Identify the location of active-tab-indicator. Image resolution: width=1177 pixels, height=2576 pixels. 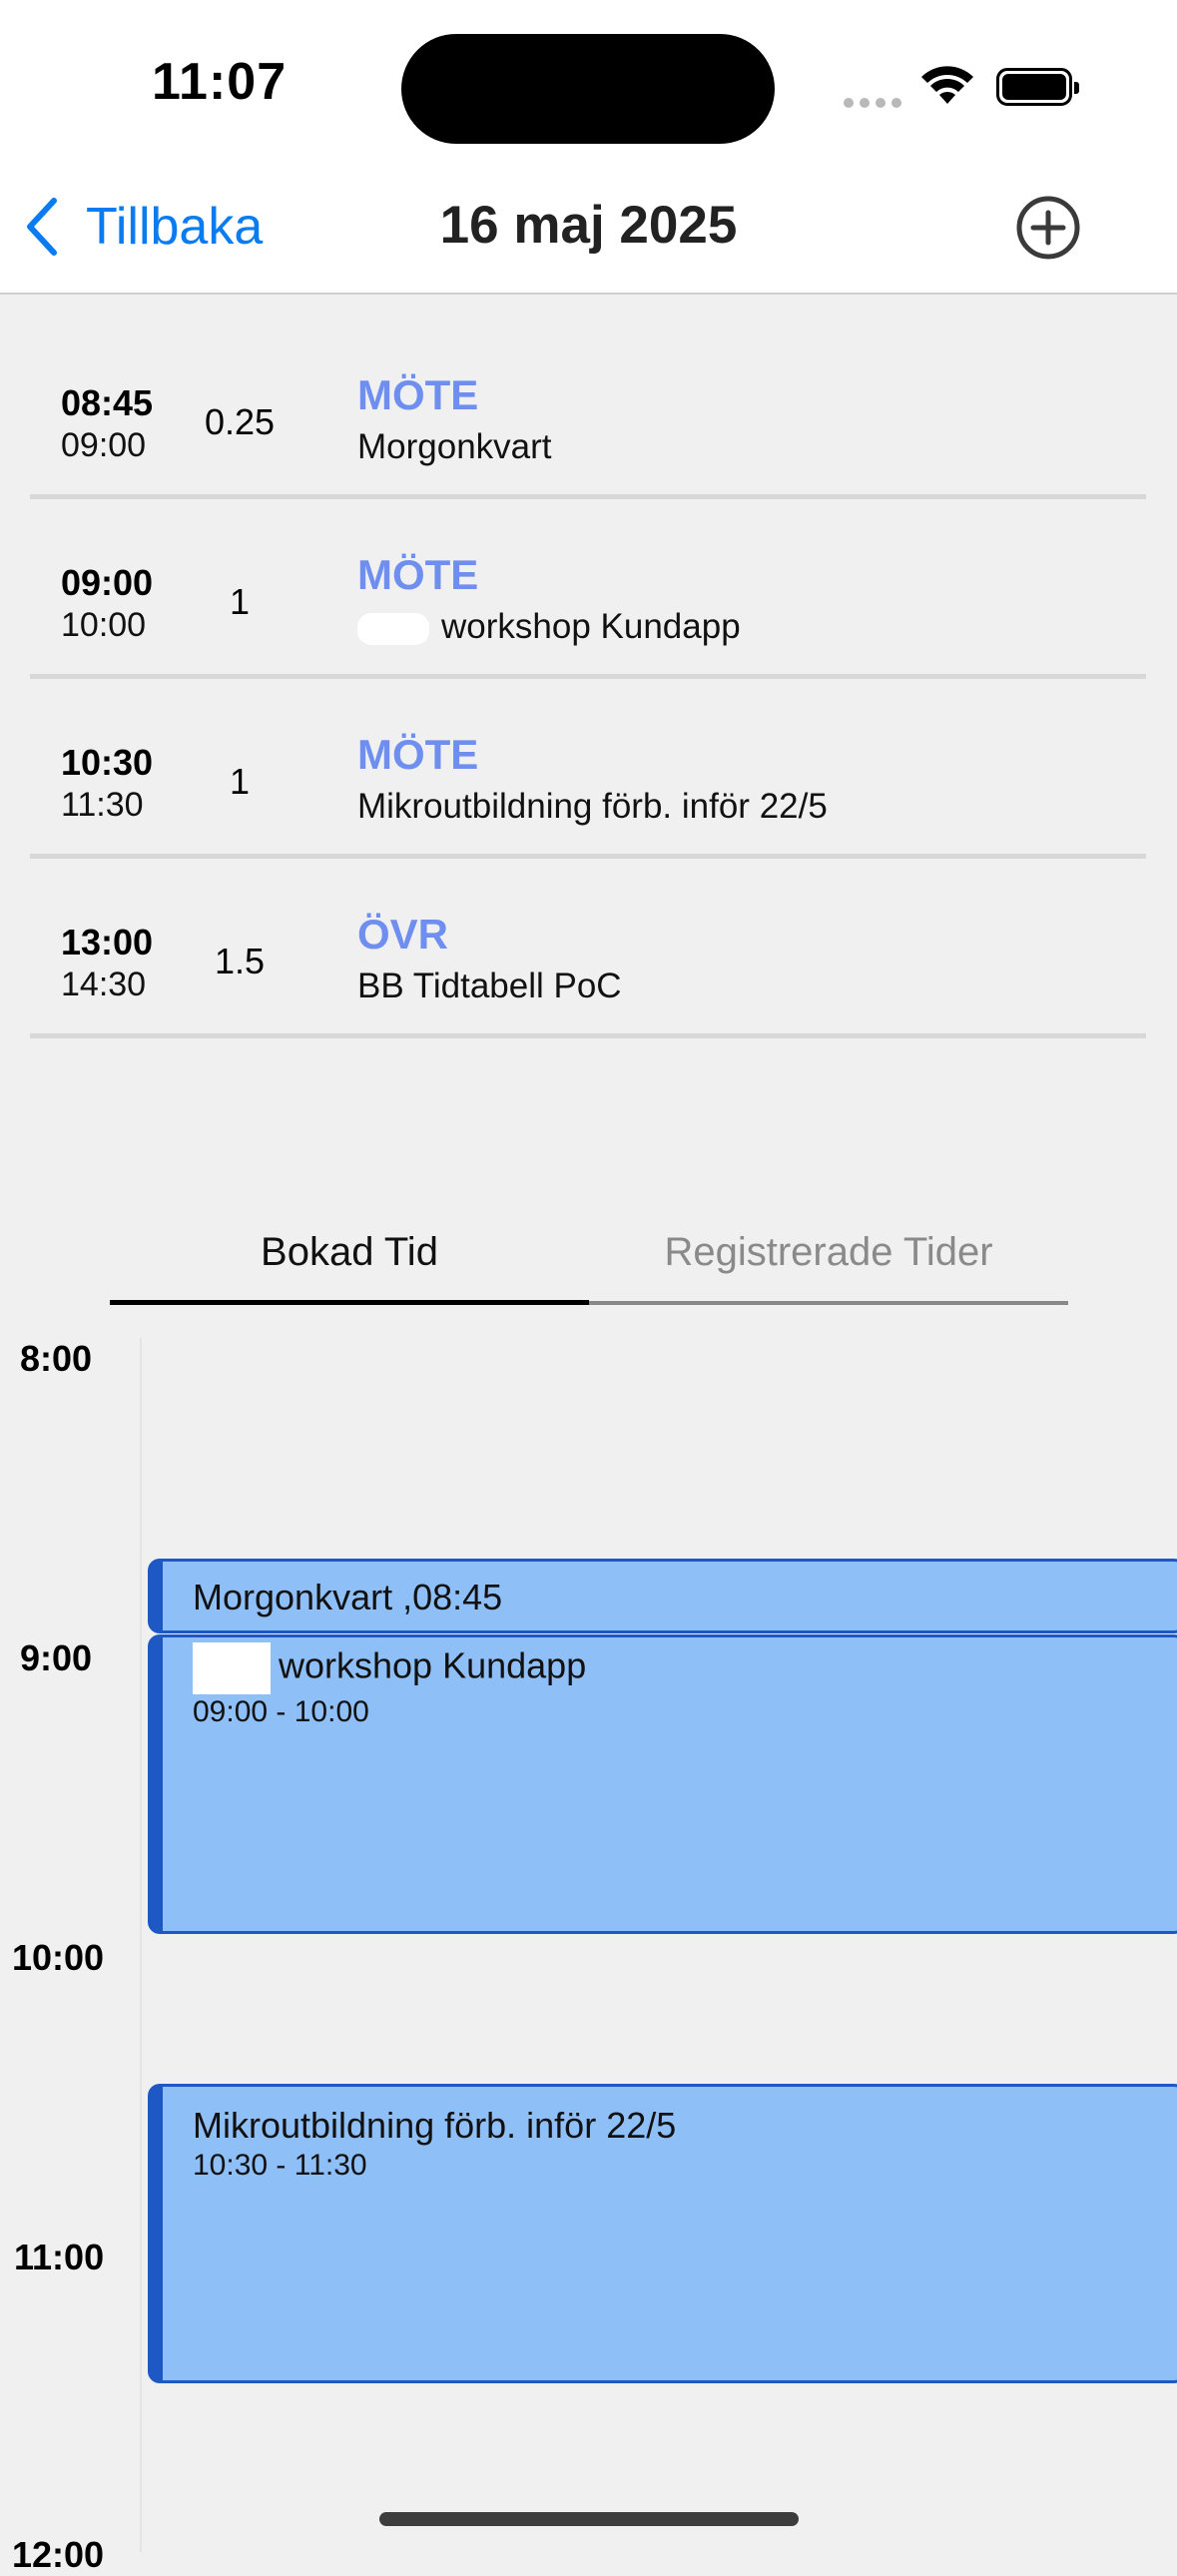
(349, 1302).